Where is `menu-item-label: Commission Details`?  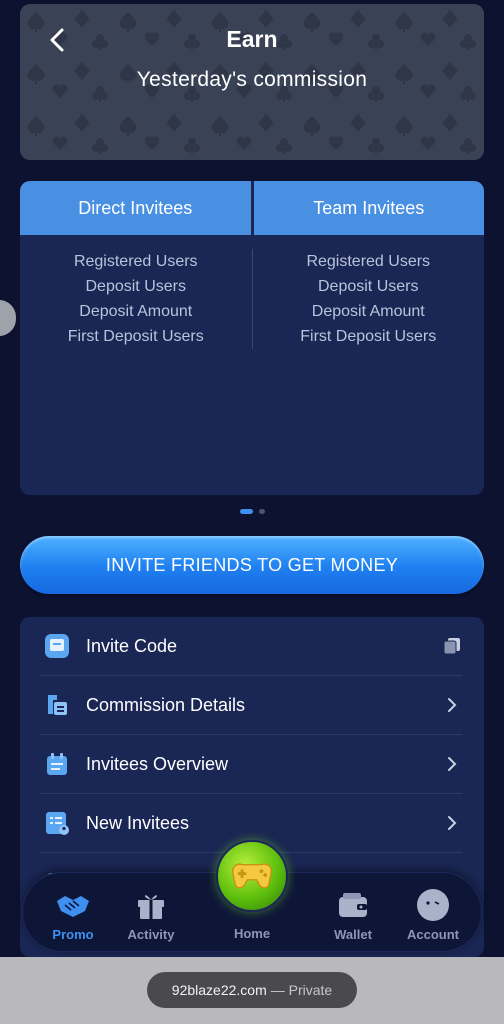
menu-item-label: Commission Details is located at coordinates (166, 704).